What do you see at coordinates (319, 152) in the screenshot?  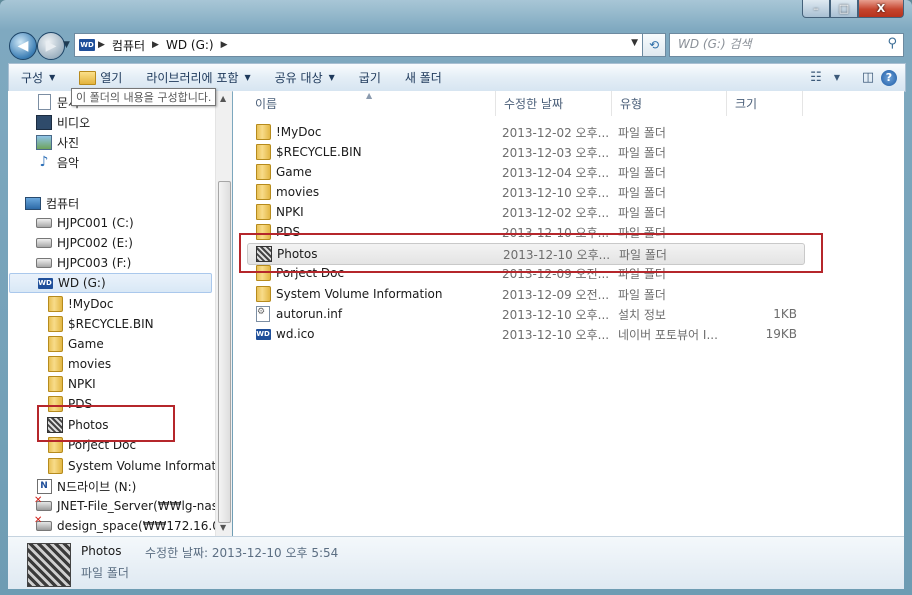 I see `file-name: $RECYCLE.BIN` at bounding box center [319, 152].